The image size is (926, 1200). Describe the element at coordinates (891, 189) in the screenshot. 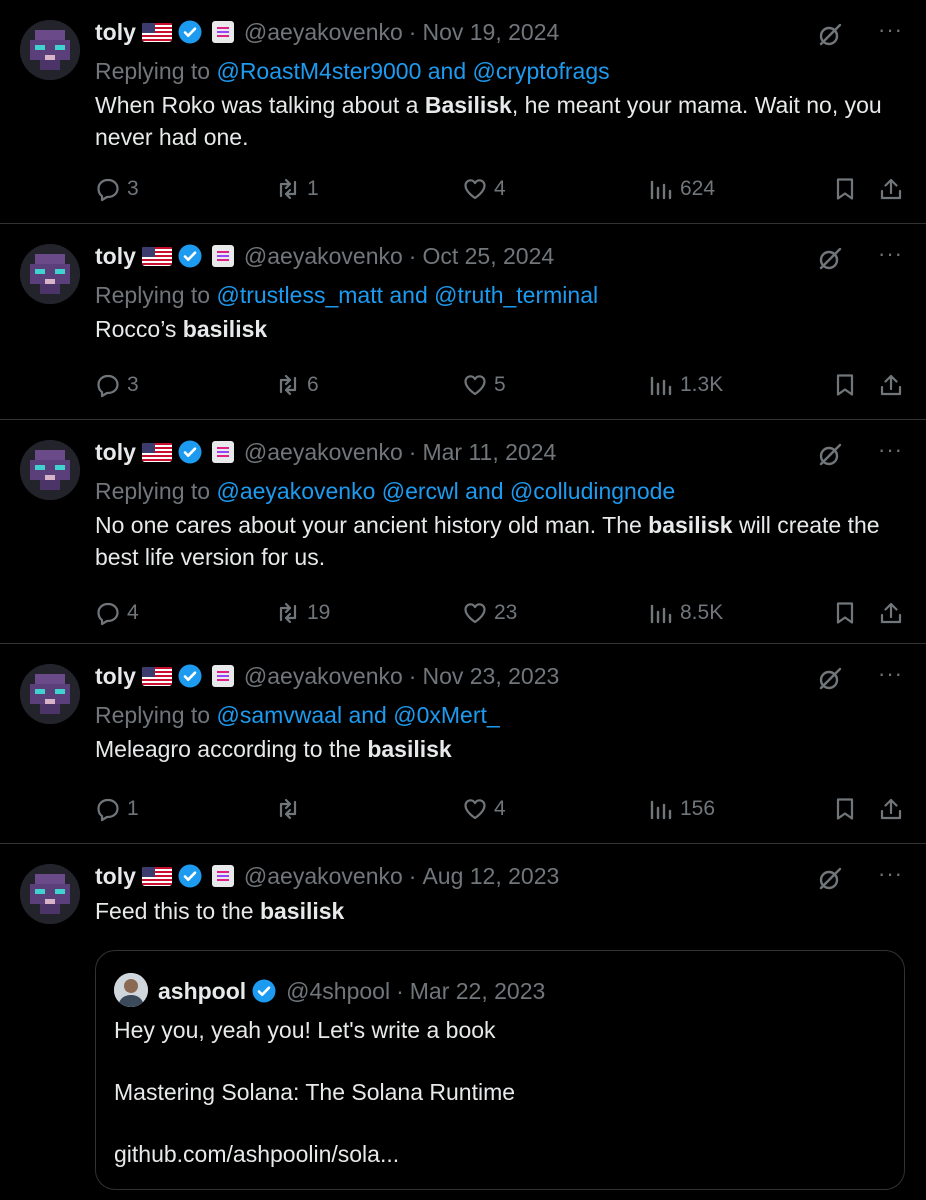

I see `share-icon` at that location.